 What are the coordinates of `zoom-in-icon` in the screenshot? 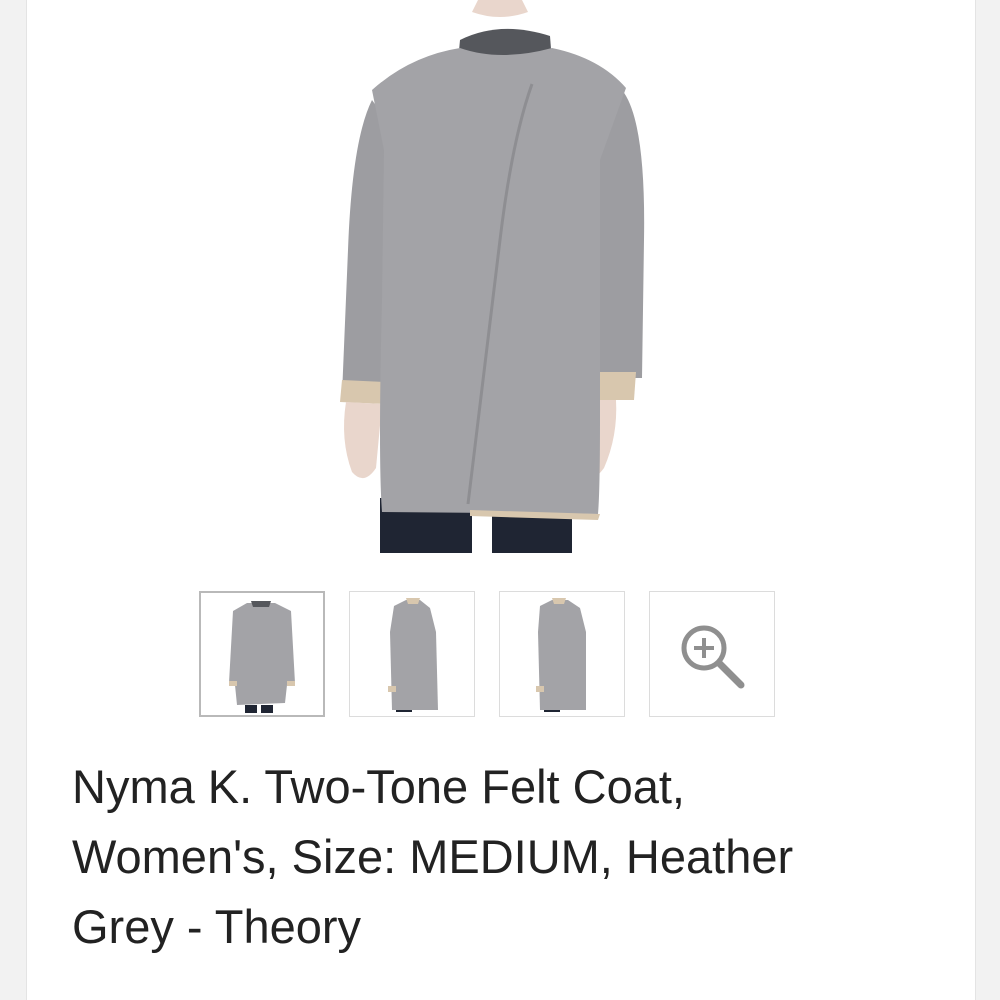 It's located at (713, 657).